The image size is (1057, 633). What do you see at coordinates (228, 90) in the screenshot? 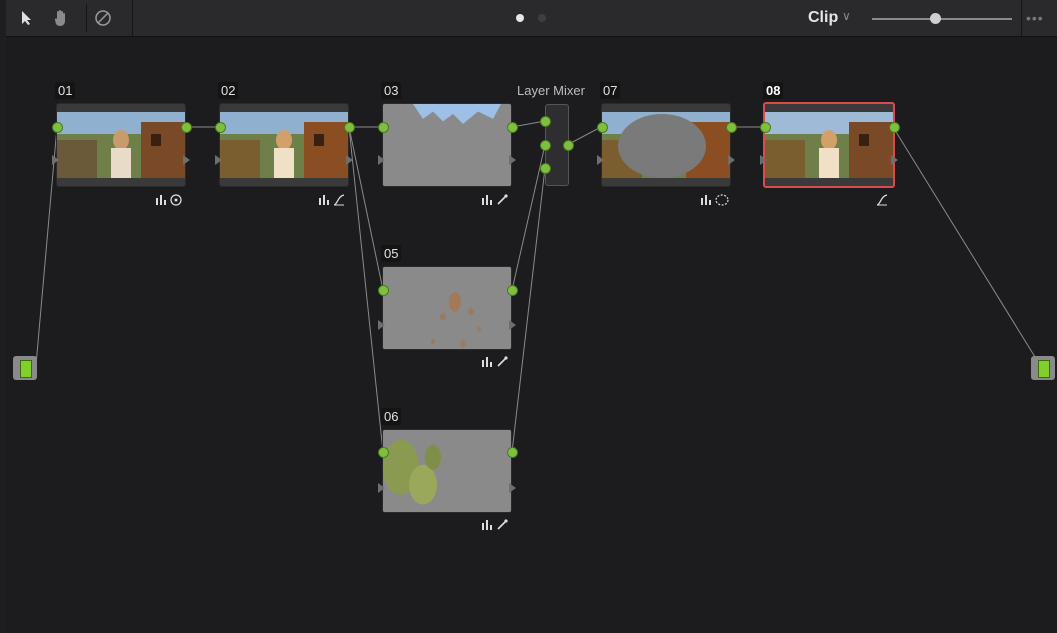
I see `node-label-02: 02` at bounding box center [228, 90].